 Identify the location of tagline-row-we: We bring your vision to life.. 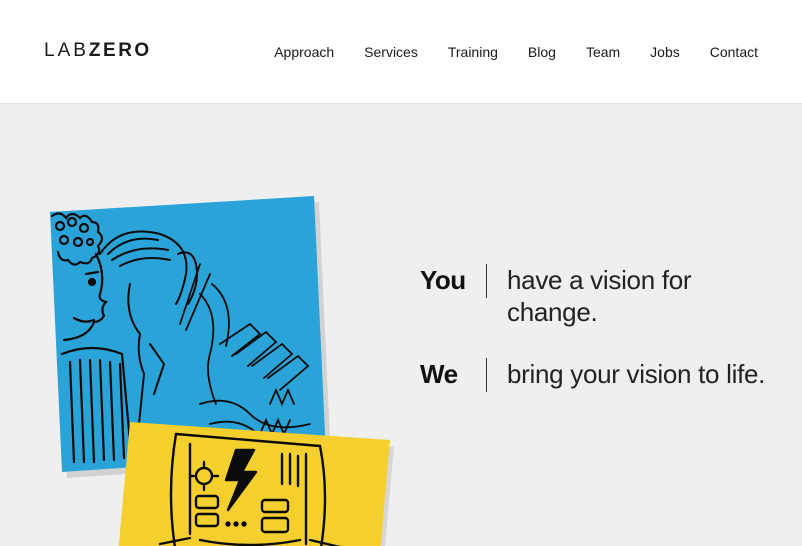
(600, 375).